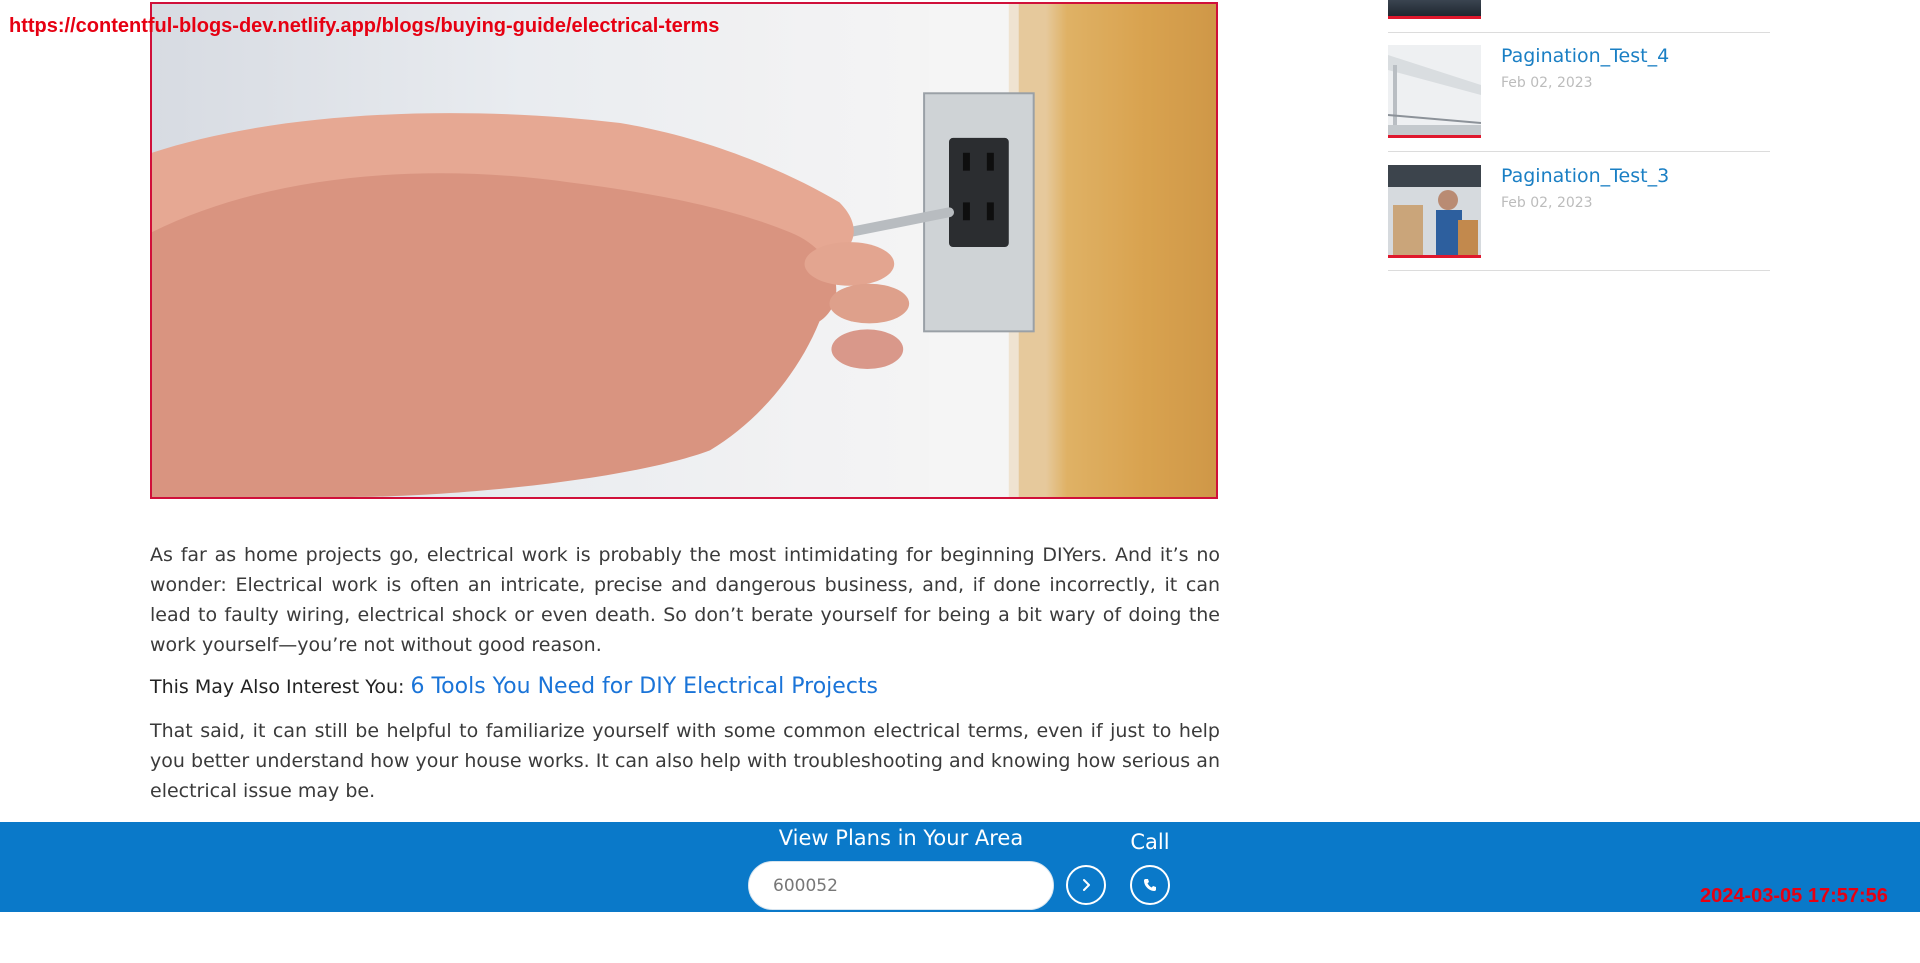 The image size is (1920, 963). I want to click on sidebar-post-item: Pagination_Test_4 Feb 02, 2023, so click(1579, 93).